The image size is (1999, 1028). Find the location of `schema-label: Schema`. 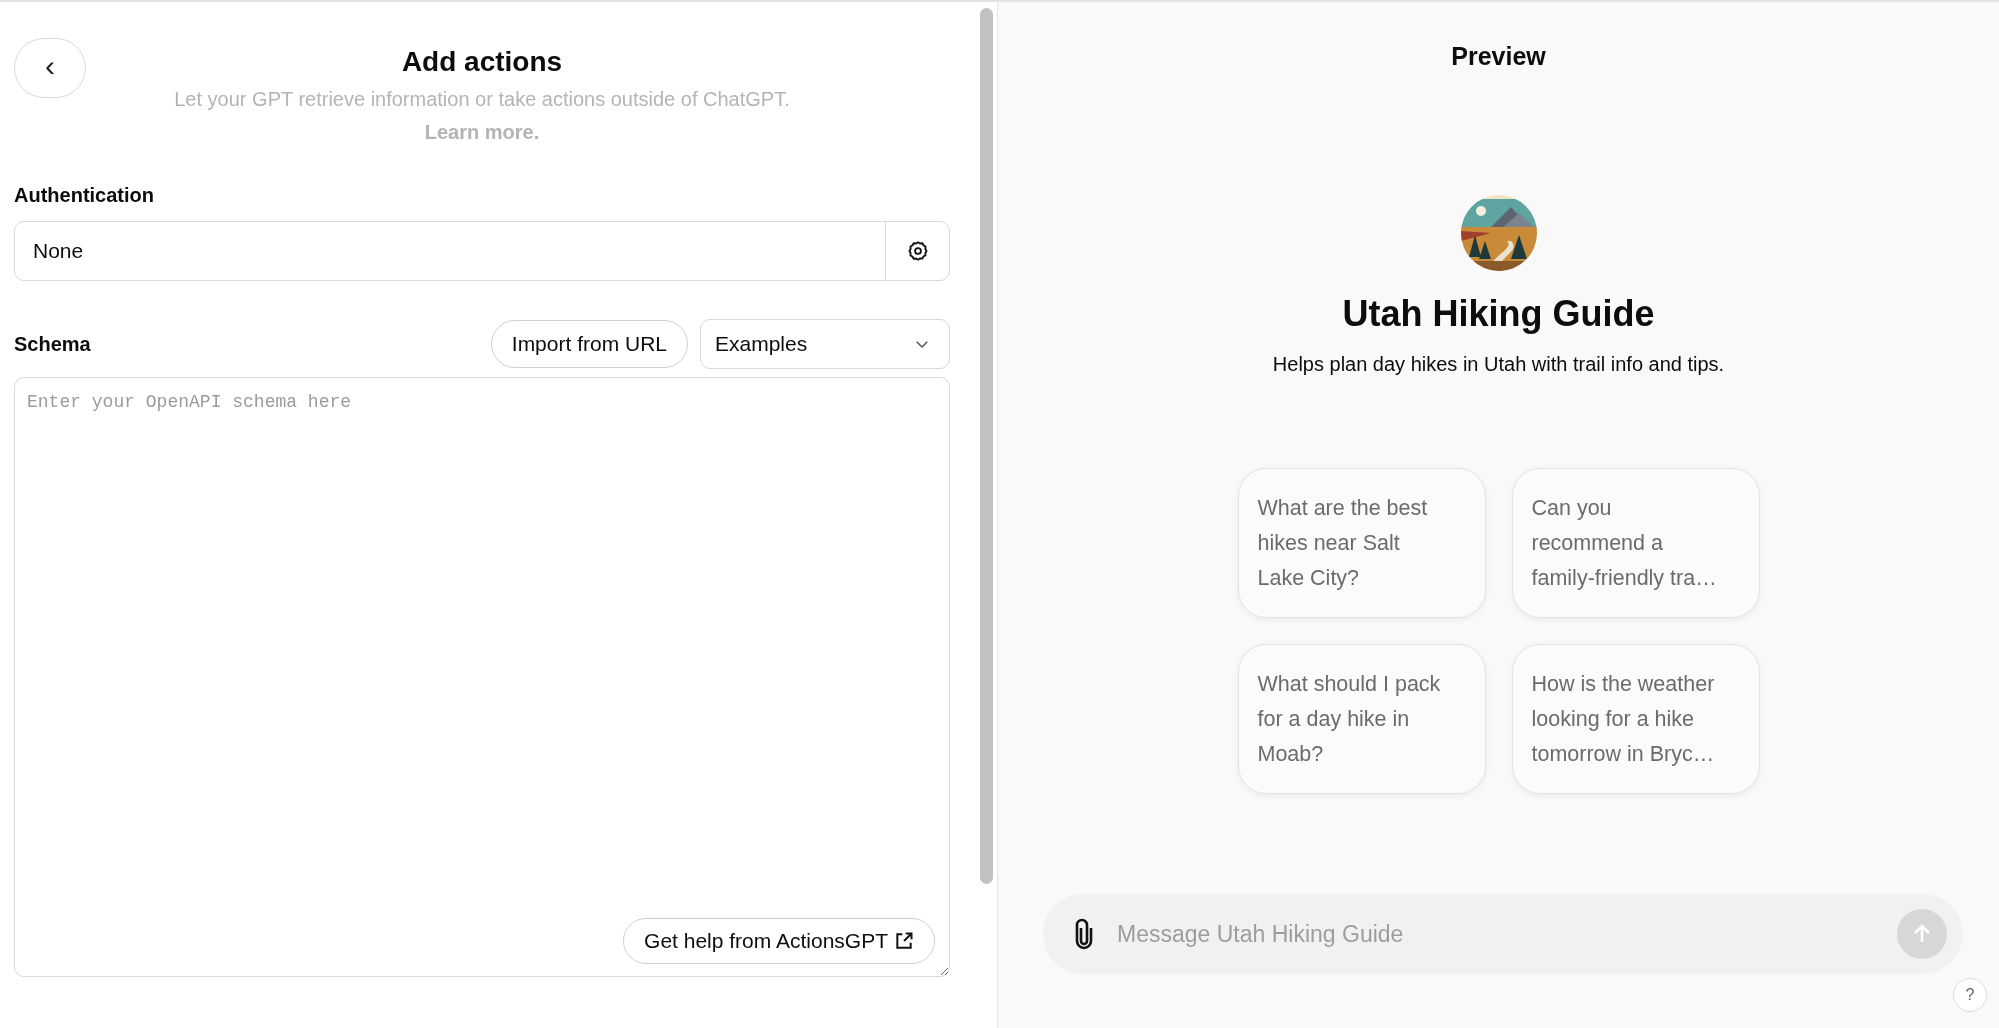

schema-label: Schema is located at coordinates (52, 344).